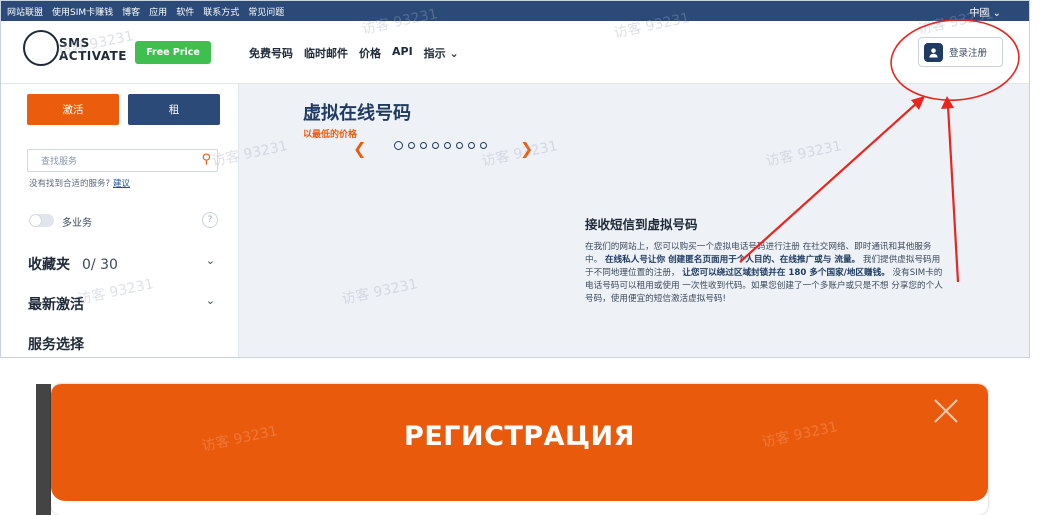 The height and width of the screenshot is (515, 1048). Describe the element at coordinates (221, 11) in the screenshot. I see `top-link-contact: 联系方式` at that location.